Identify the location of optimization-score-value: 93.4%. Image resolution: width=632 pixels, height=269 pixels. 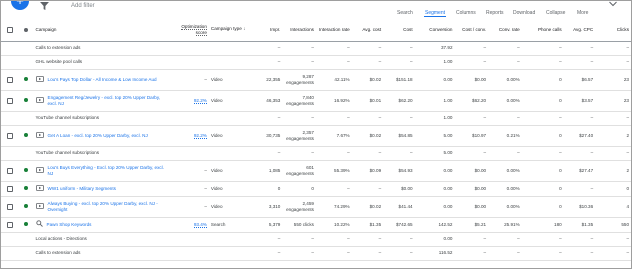
(200, 224).